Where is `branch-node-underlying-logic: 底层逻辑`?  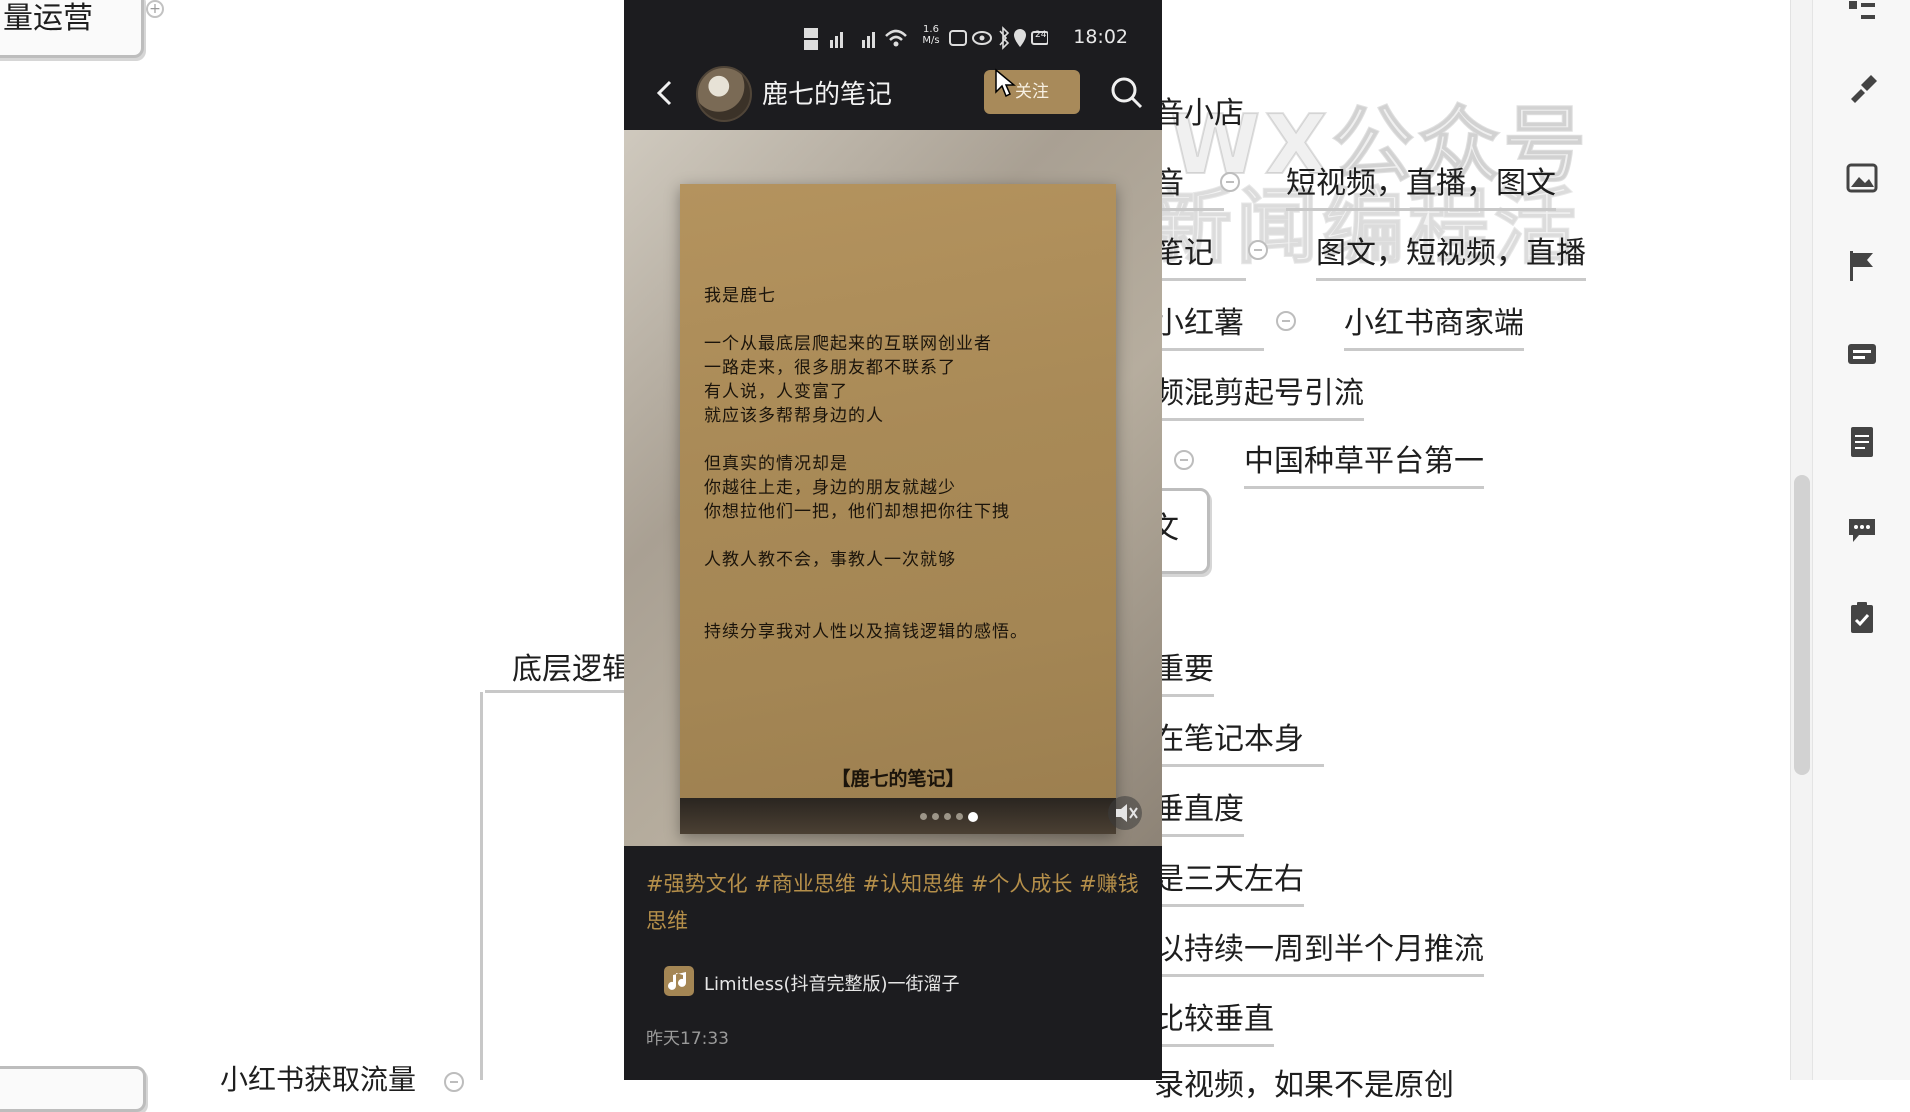
branch-node-underlying-logic: 底层逻辑 is located at coordinates (572, 670).